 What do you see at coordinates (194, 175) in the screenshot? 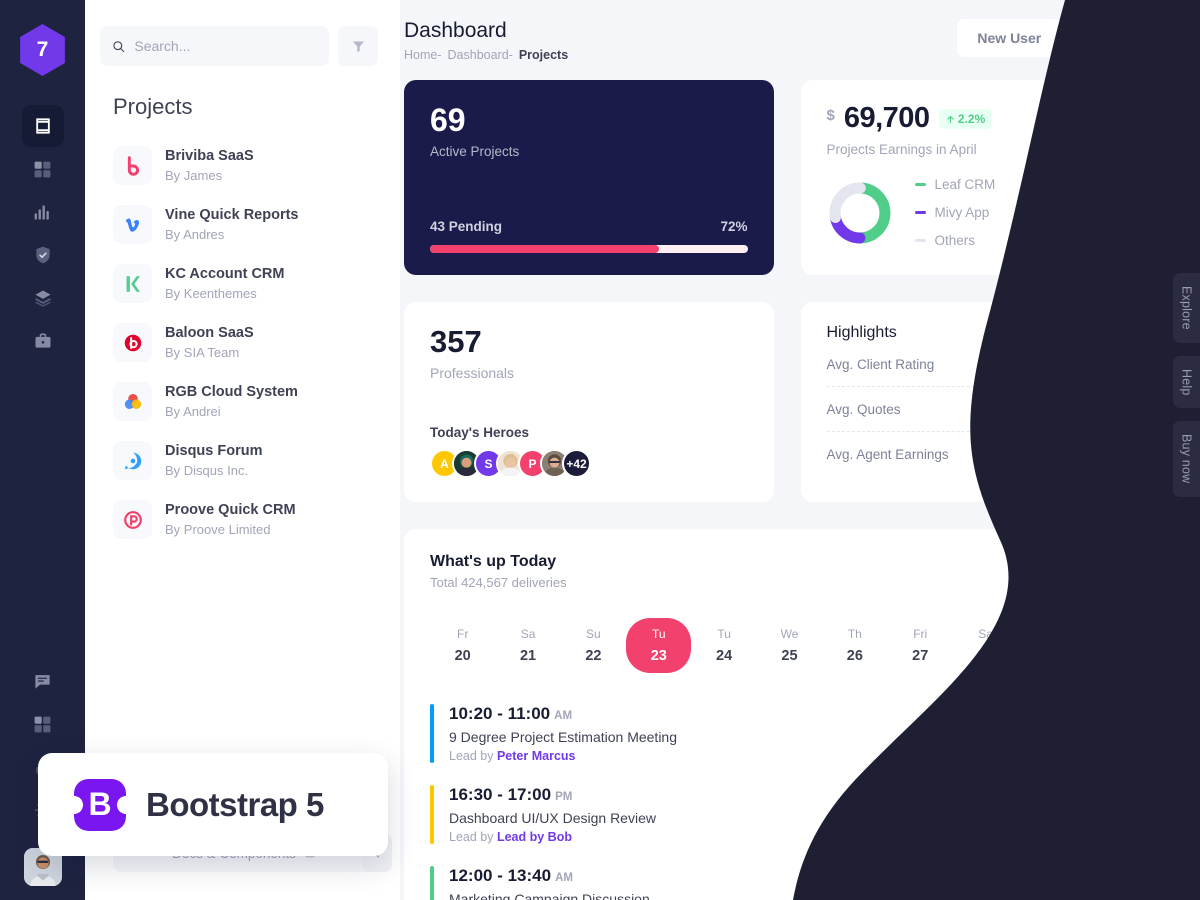
I see `project-author: By James` at bounding box center [194, 175].